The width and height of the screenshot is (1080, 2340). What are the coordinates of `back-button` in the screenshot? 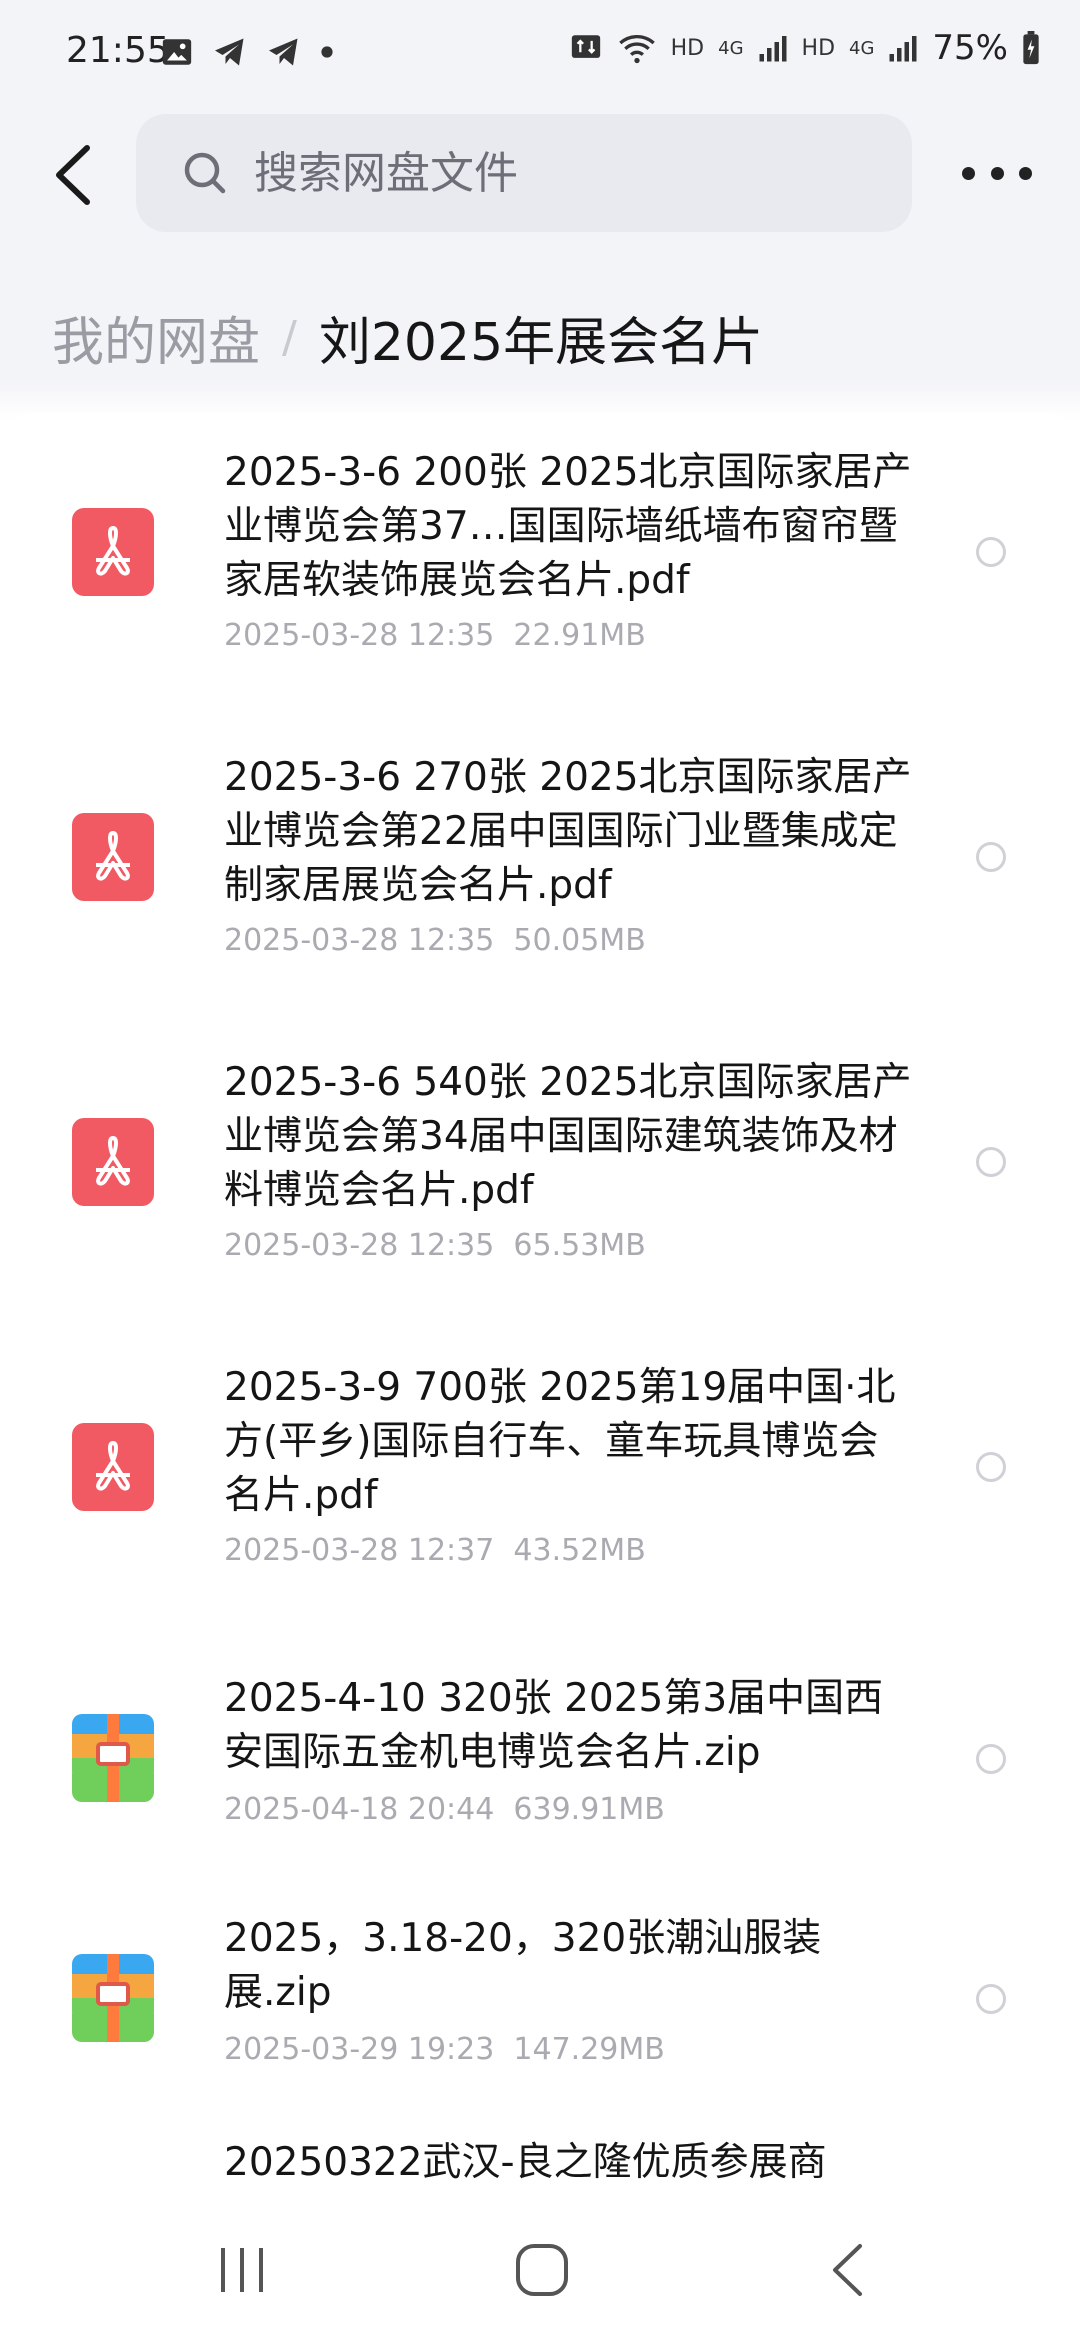 It's located at (73, 175).